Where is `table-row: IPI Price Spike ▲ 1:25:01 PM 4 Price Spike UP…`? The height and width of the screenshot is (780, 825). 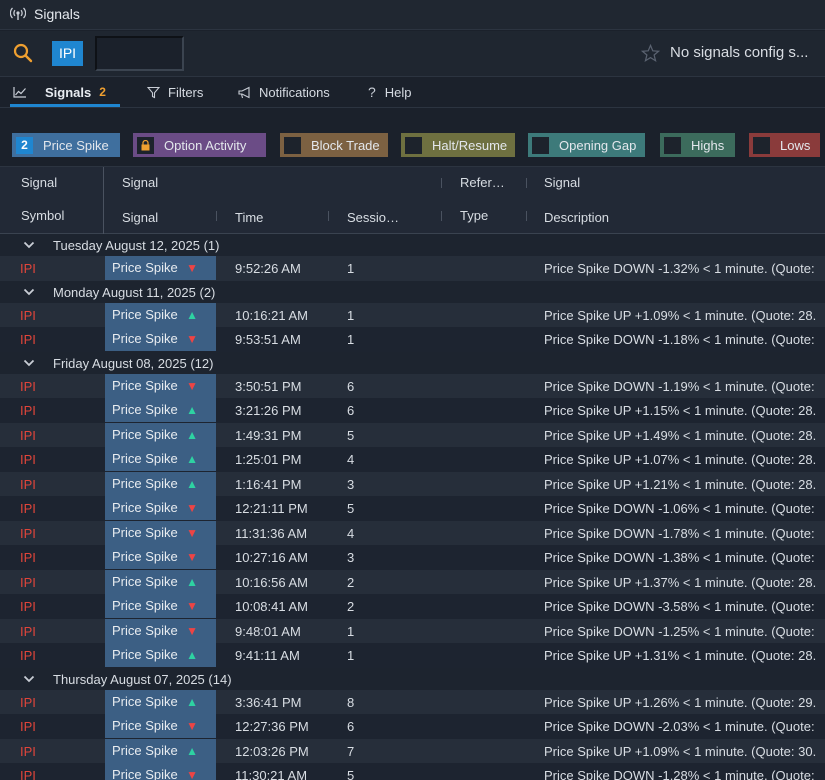 table-row: IPI Price Spike ▲ 1:25:01 PM 4 Price Spike UP… is located at coordinates (412, 459).